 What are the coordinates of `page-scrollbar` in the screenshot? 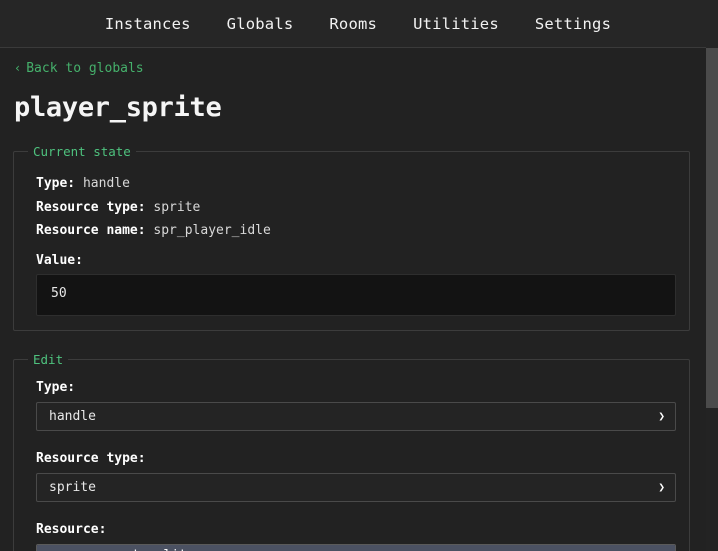 It's located at (712, 275).